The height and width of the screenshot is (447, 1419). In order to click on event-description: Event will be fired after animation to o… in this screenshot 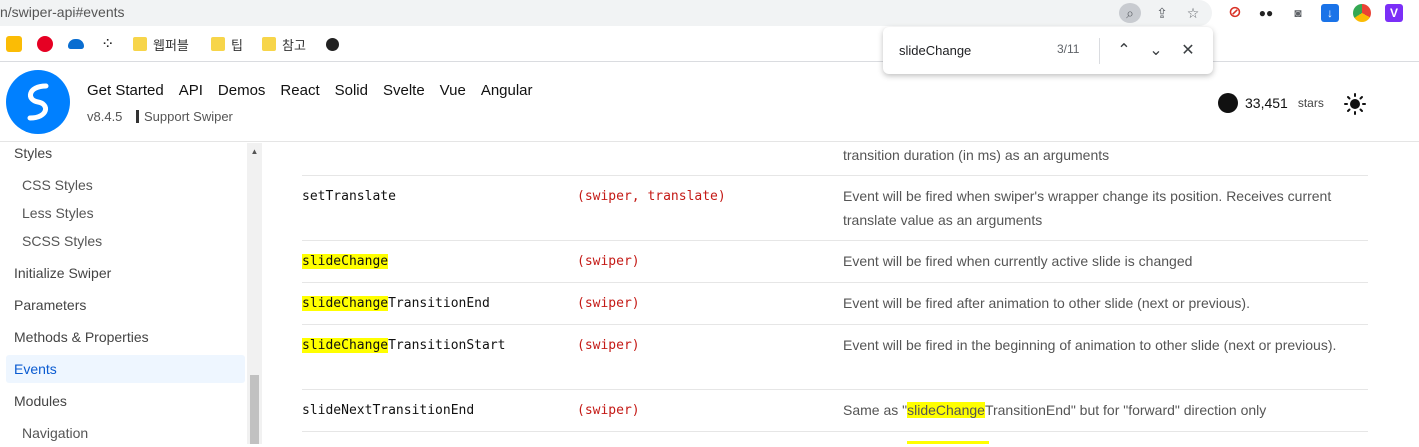, I will do `click(1046, 303)`.